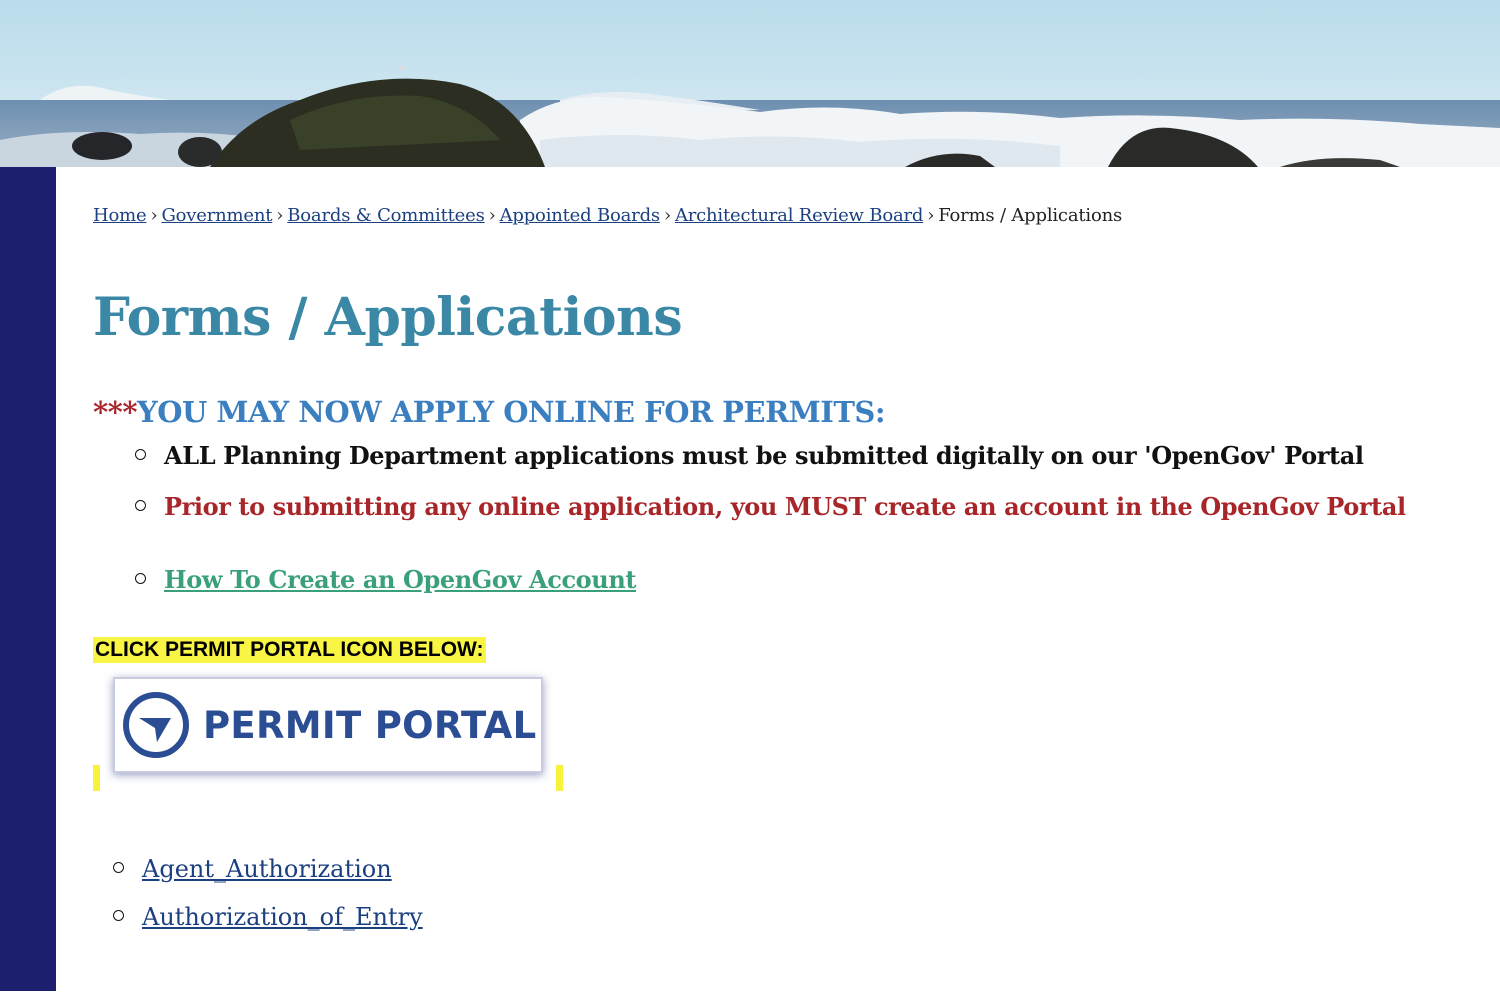  What do you see at coordinates (156, 725) in the screenshot?
I see `opengov-arrow-icon` at bounding box center [156, 725].